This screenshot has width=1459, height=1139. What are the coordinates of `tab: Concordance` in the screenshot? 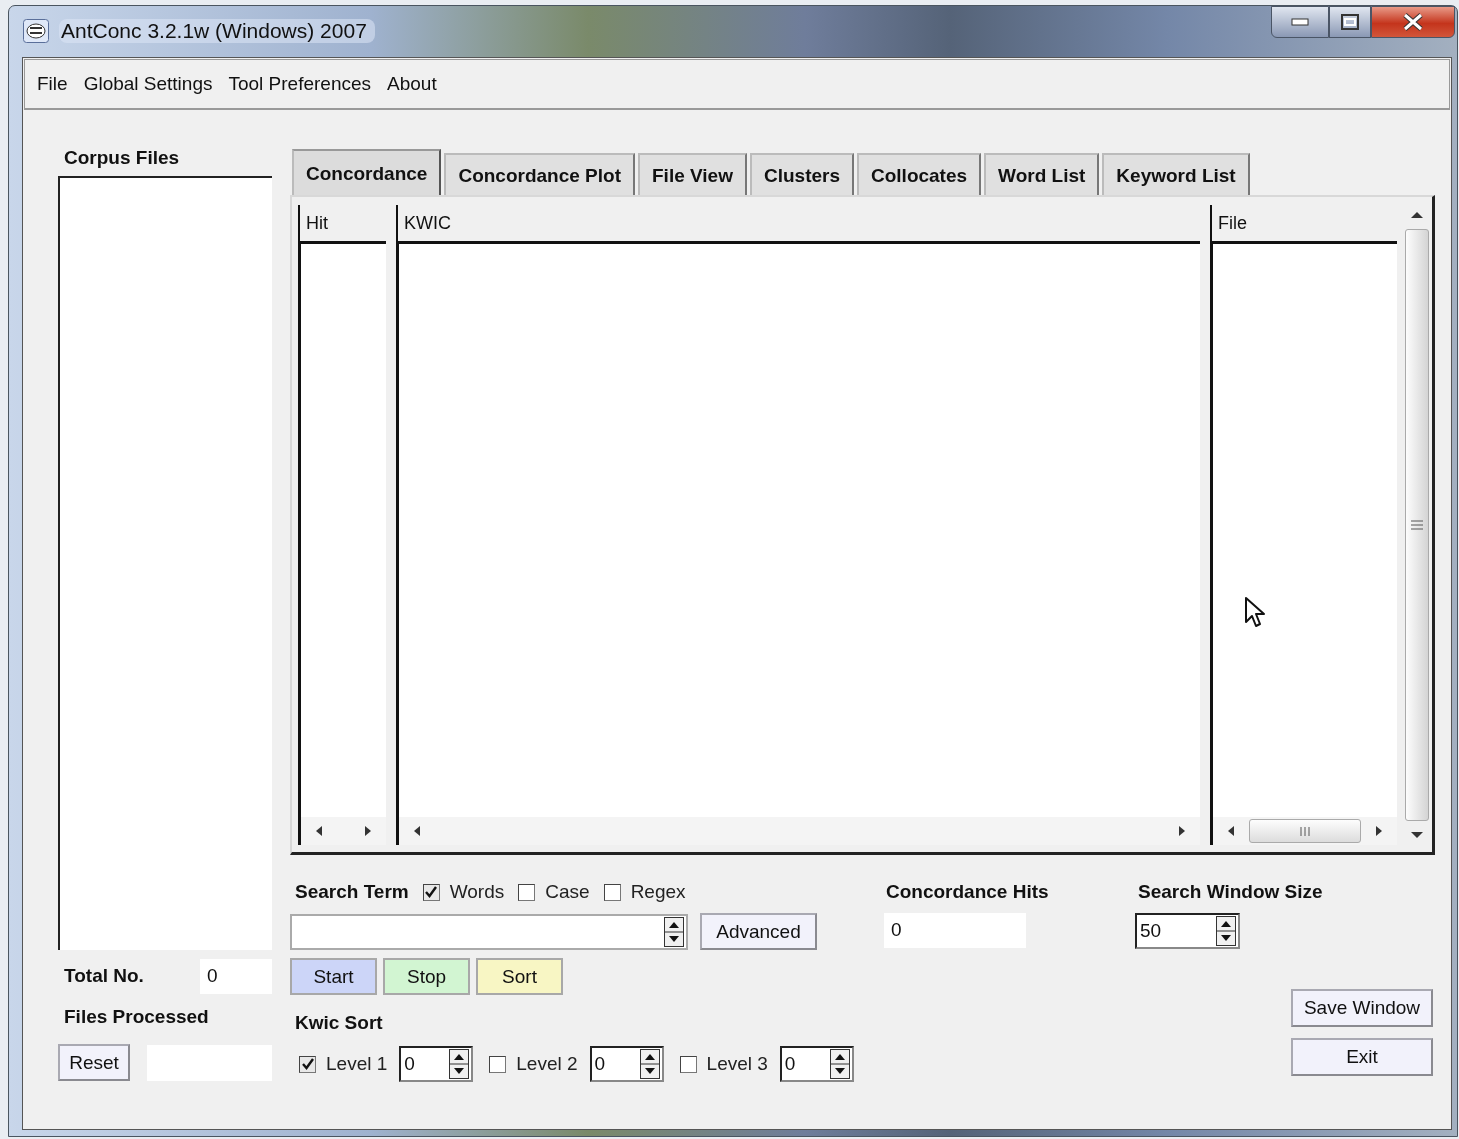 It's located at (367, 172).